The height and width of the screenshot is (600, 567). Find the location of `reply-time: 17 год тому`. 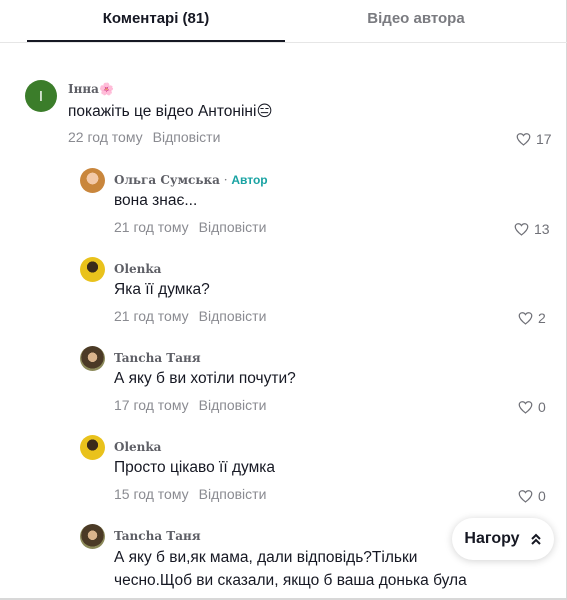

reply-time: 17 год тому is located at coordinates (151, 405).